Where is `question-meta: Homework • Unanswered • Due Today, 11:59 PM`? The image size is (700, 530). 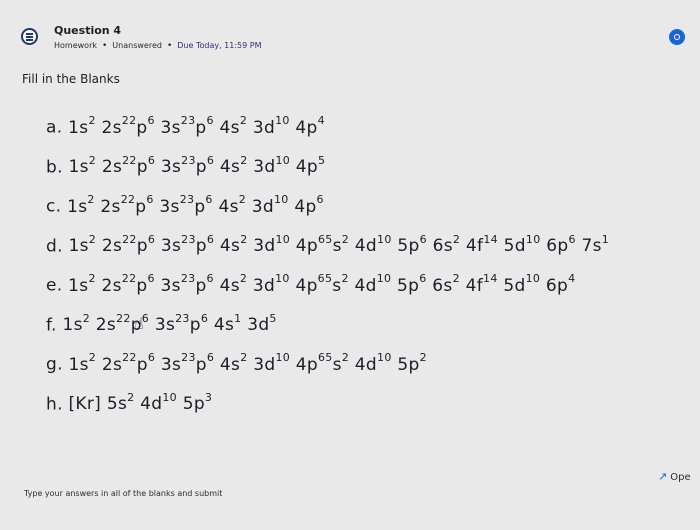 question-meta: Homework • Unanswered • Due Today, 11:59 PM is located at coordinates (158, 46).